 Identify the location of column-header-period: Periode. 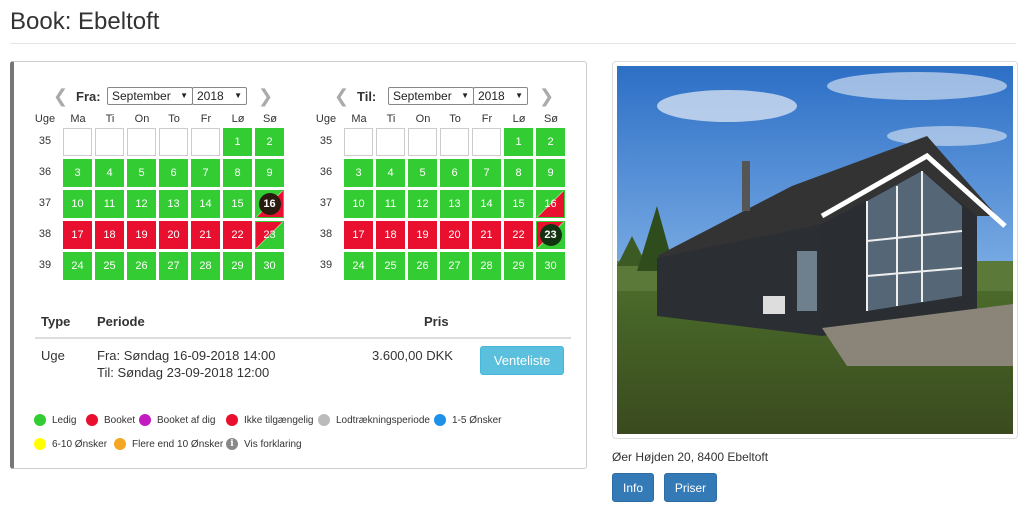
(121, 321).